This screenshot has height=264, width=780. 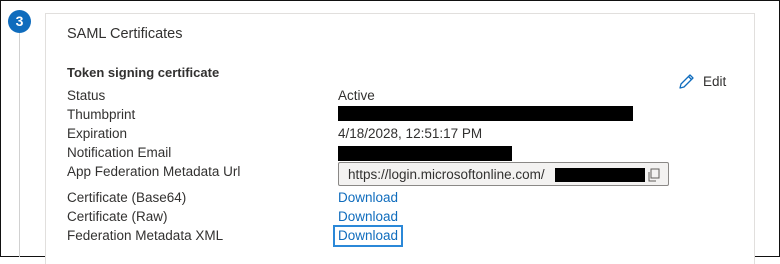 I want to click on card-title: SAML Certificates, so click(x=125, y=34).